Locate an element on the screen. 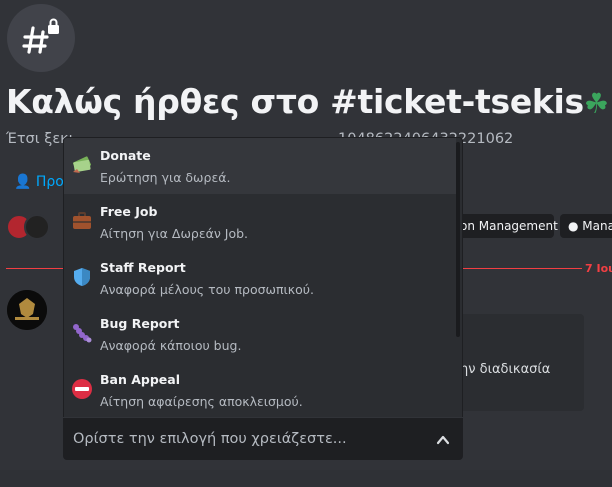  divider-date: 7 Ιου is located at coordinates (598, 268).